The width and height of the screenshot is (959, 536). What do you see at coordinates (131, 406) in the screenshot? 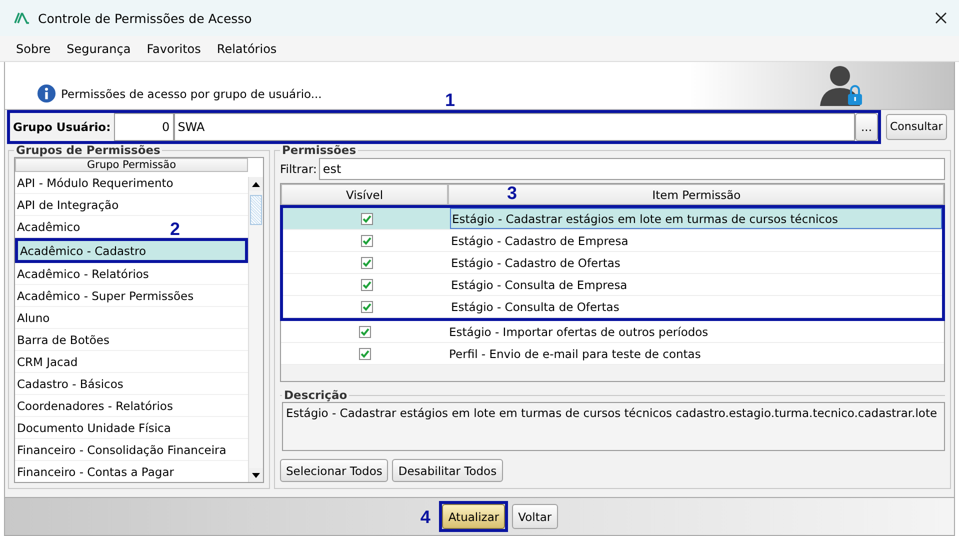
I see `list-item: Coordenadores - Relatórios` at bounding box center [131, 406].